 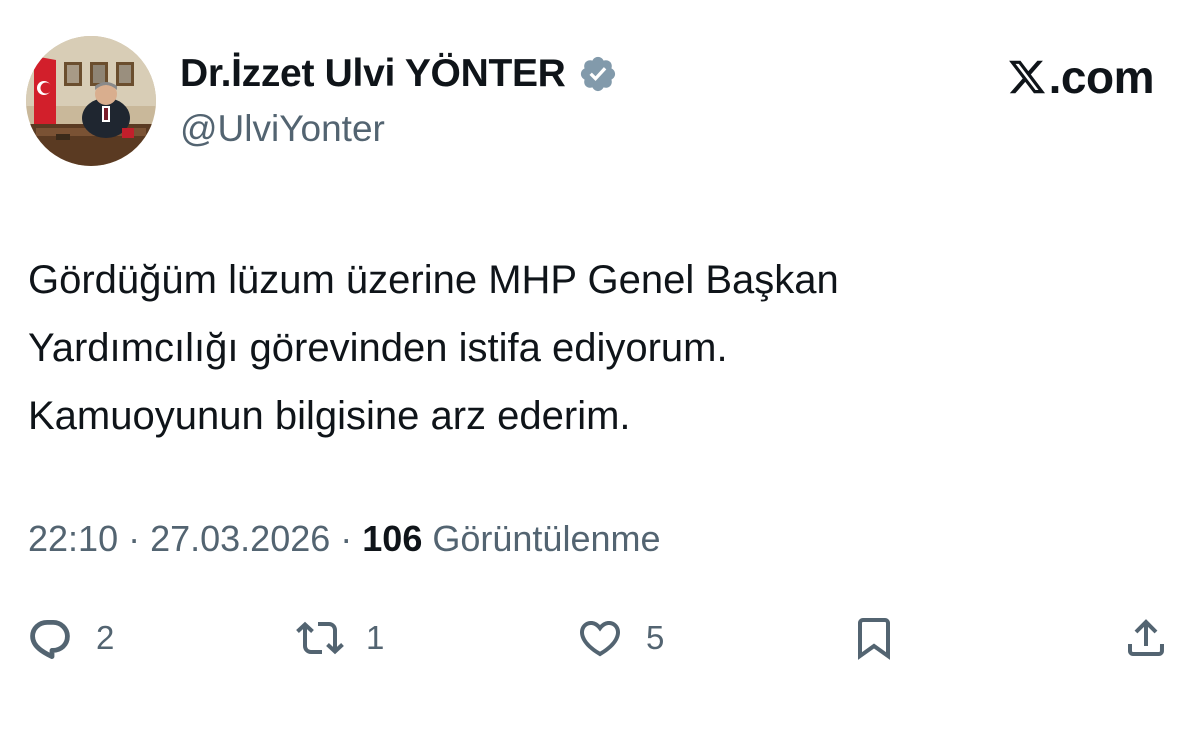 I want to click on heart-icon, so click(x=600, y=639).